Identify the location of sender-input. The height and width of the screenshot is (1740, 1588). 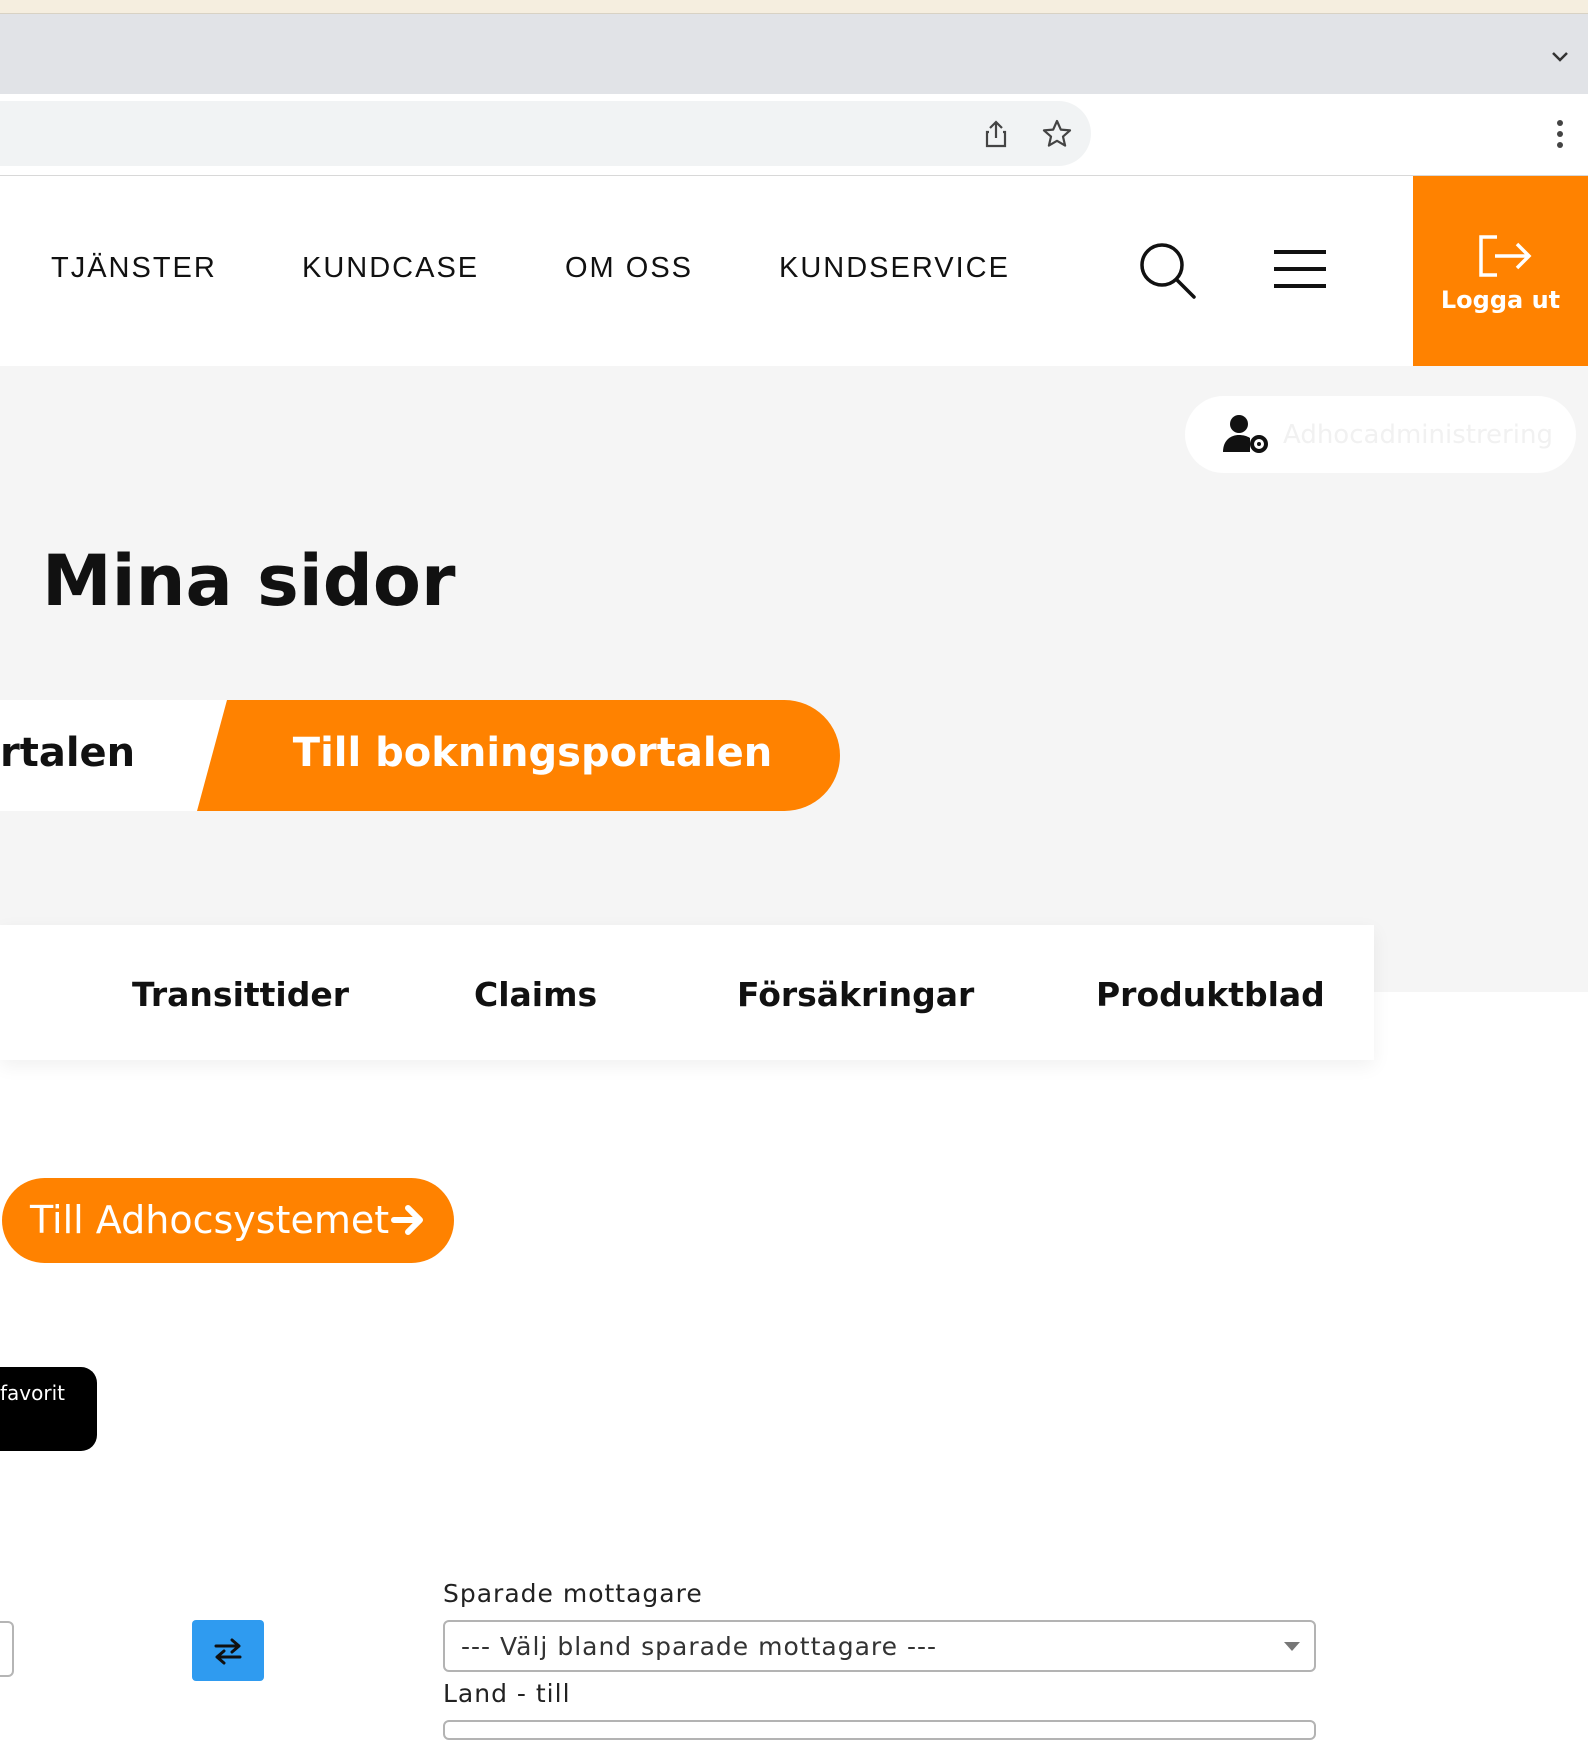
(7, 1649).